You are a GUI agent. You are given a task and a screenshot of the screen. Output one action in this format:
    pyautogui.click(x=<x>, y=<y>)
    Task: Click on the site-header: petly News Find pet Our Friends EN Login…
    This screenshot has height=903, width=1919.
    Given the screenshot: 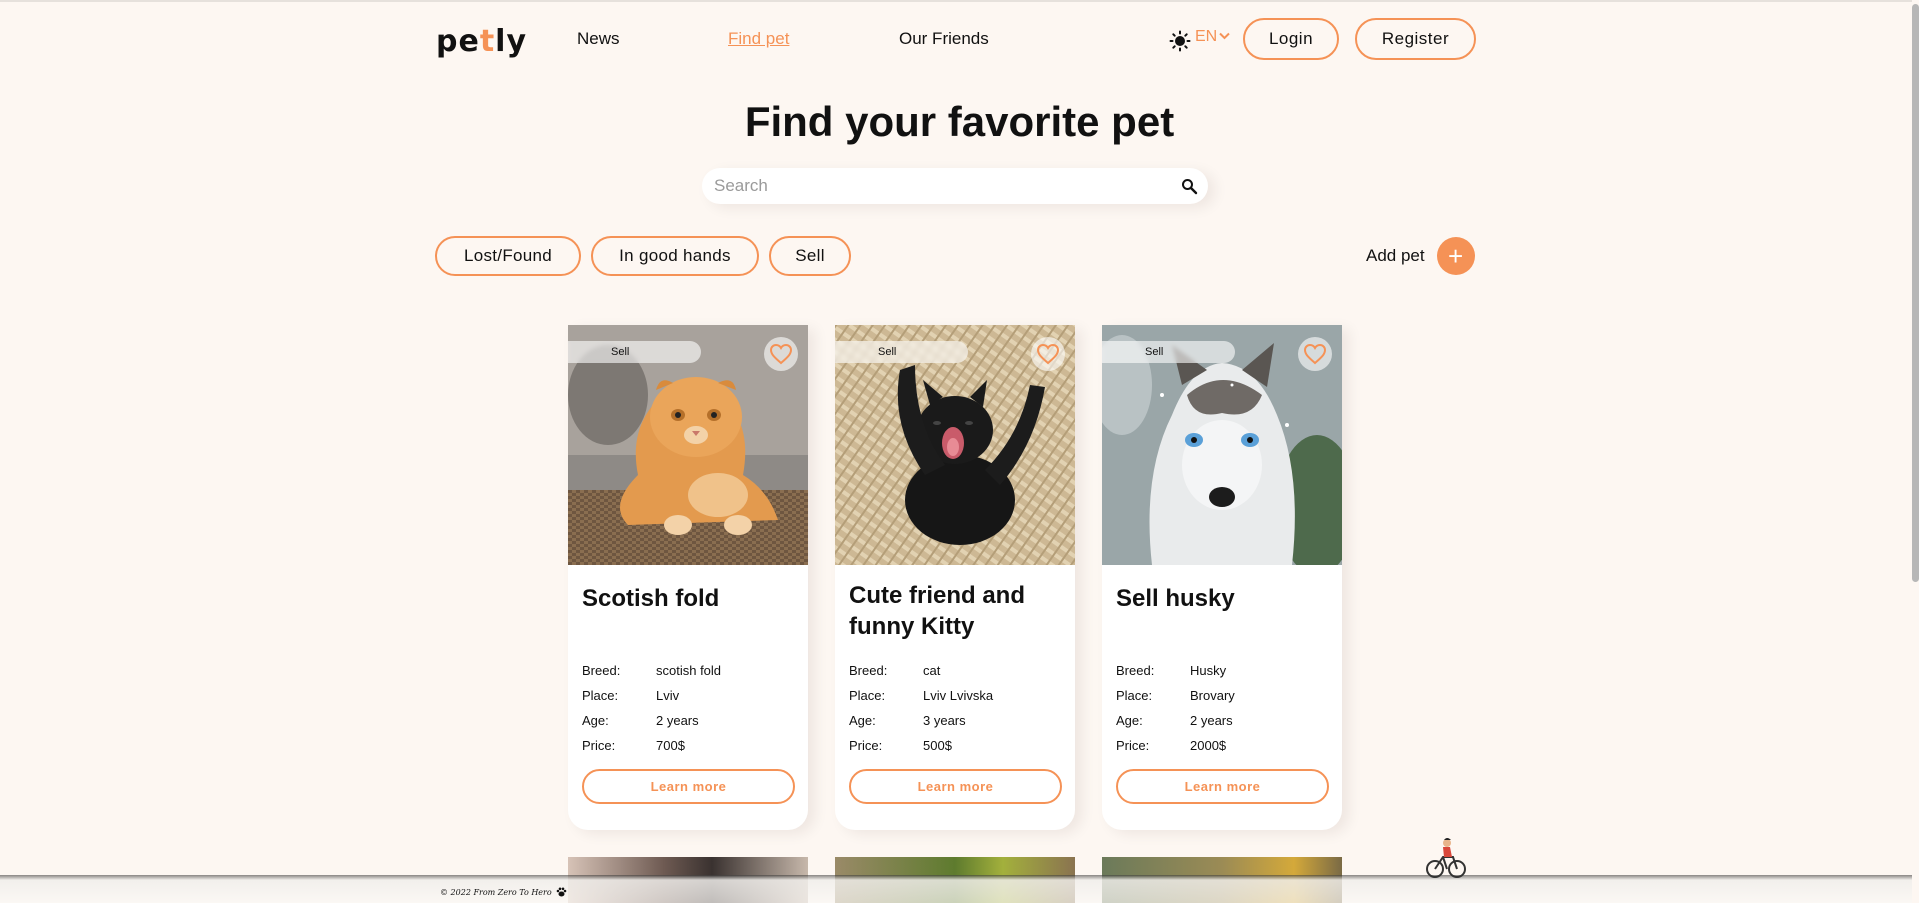 What is the action you would take?
    pyautogui.click(x=956, y=40)
    